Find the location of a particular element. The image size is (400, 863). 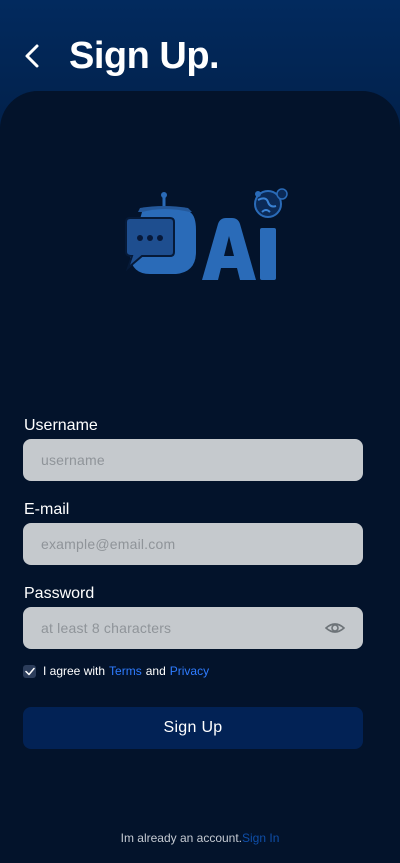

back-button is located at coordinates (32, 56).